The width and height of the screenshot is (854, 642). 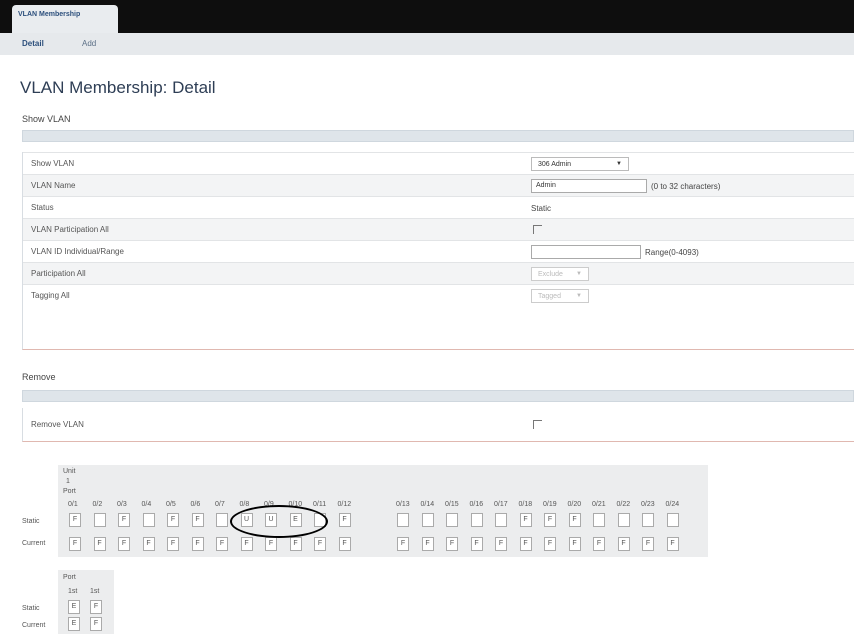 What do you see at coordinates (438, 207) in the screenshot?
I see `form-row: Status Static` at bounding box center [438, 207].